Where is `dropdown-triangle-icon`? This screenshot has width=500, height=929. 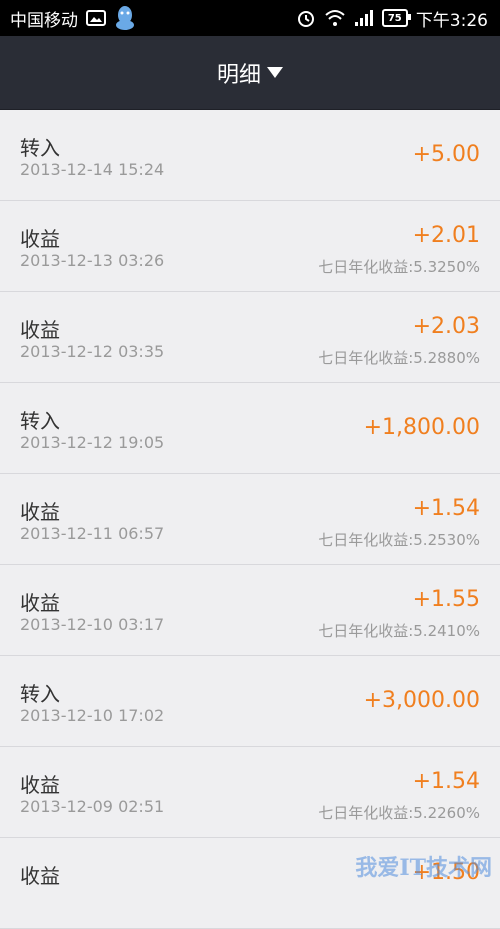
dropdown-triangle-icon is located at coordinates (275, 72).